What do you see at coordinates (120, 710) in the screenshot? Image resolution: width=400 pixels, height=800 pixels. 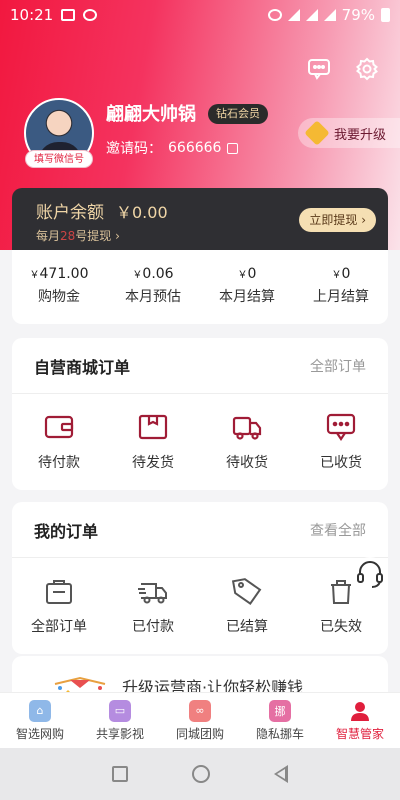 I see `tv-icon: ▭` at bounding box center [120, 710].